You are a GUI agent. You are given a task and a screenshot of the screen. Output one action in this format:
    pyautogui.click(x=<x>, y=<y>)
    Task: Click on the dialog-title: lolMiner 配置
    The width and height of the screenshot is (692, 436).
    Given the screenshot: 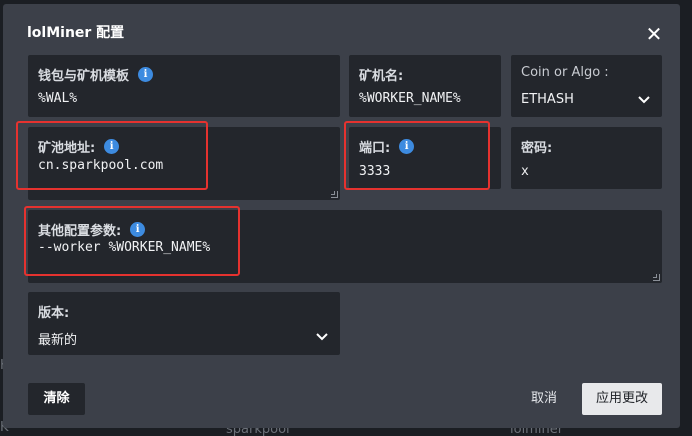 What is the action you would take?
    pyautogui.click(x=76, y=33)
    